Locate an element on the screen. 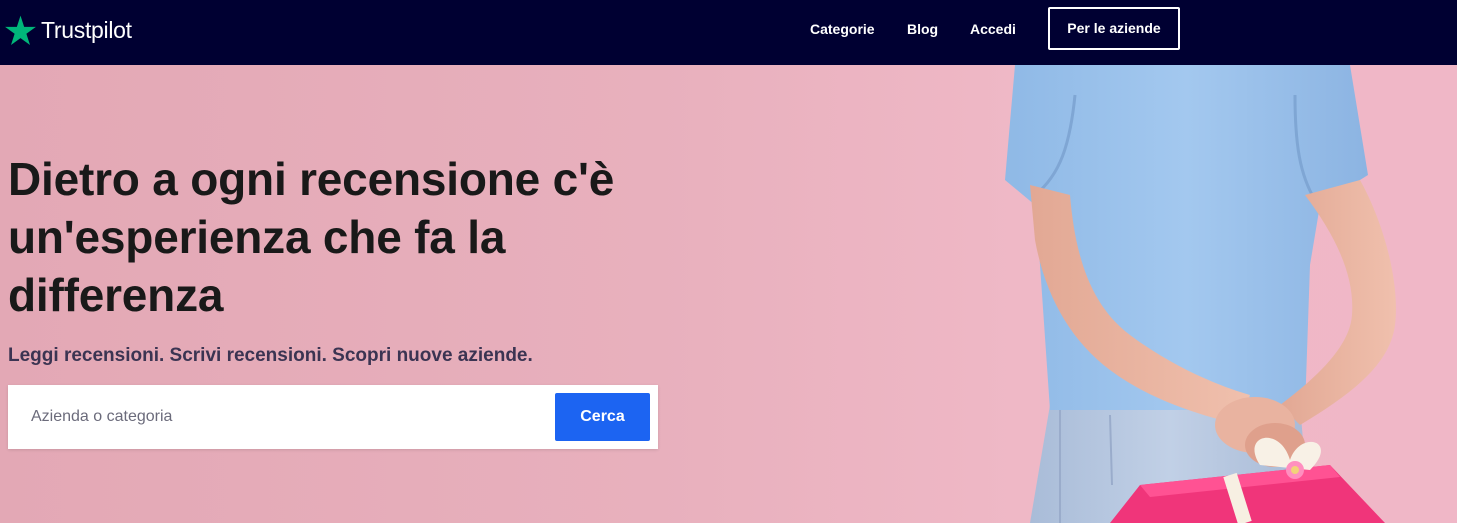 This screenshot has width=1457, height=523. company-search-form: Cerca is located at coordinates (333, 417).